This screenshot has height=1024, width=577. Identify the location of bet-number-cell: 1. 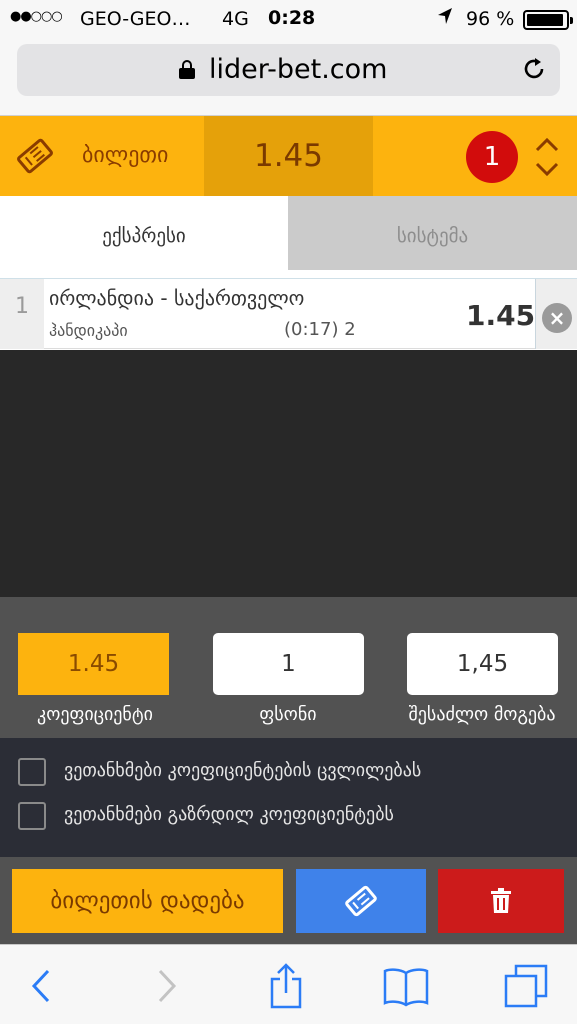
(22, 314).